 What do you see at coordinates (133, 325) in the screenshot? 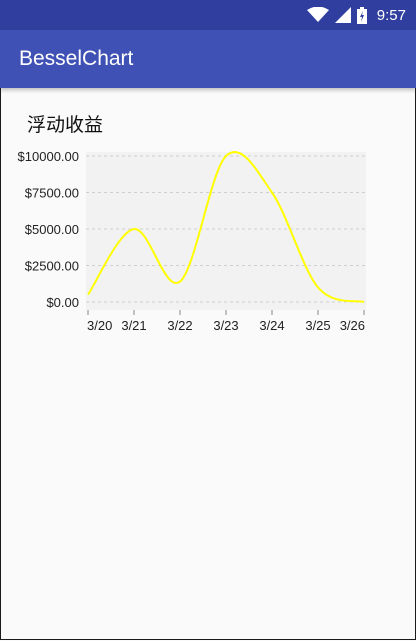
I see `x-tick-label: 3/21` at bounding box center [133, 325].